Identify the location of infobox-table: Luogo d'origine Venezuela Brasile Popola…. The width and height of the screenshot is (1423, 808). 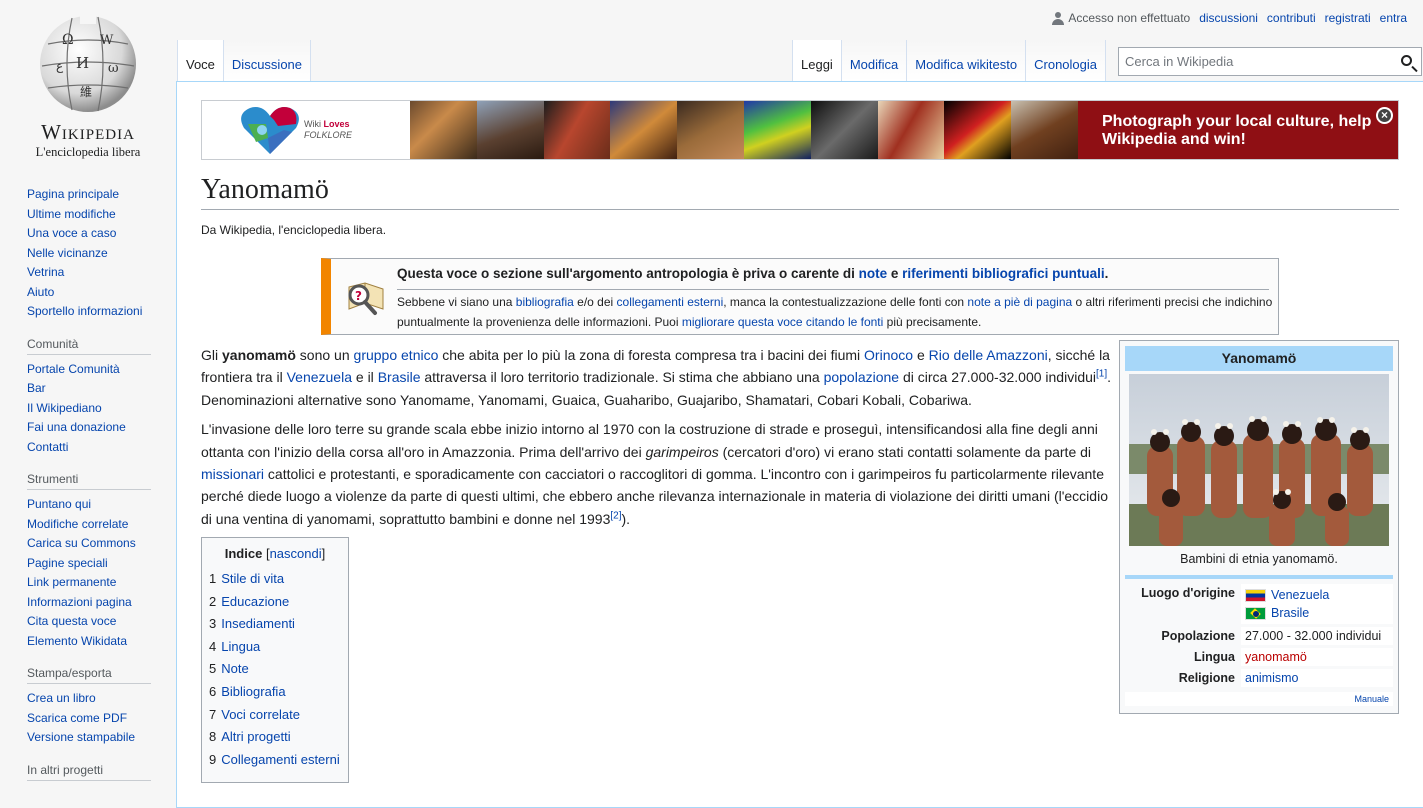
(1259, 635).